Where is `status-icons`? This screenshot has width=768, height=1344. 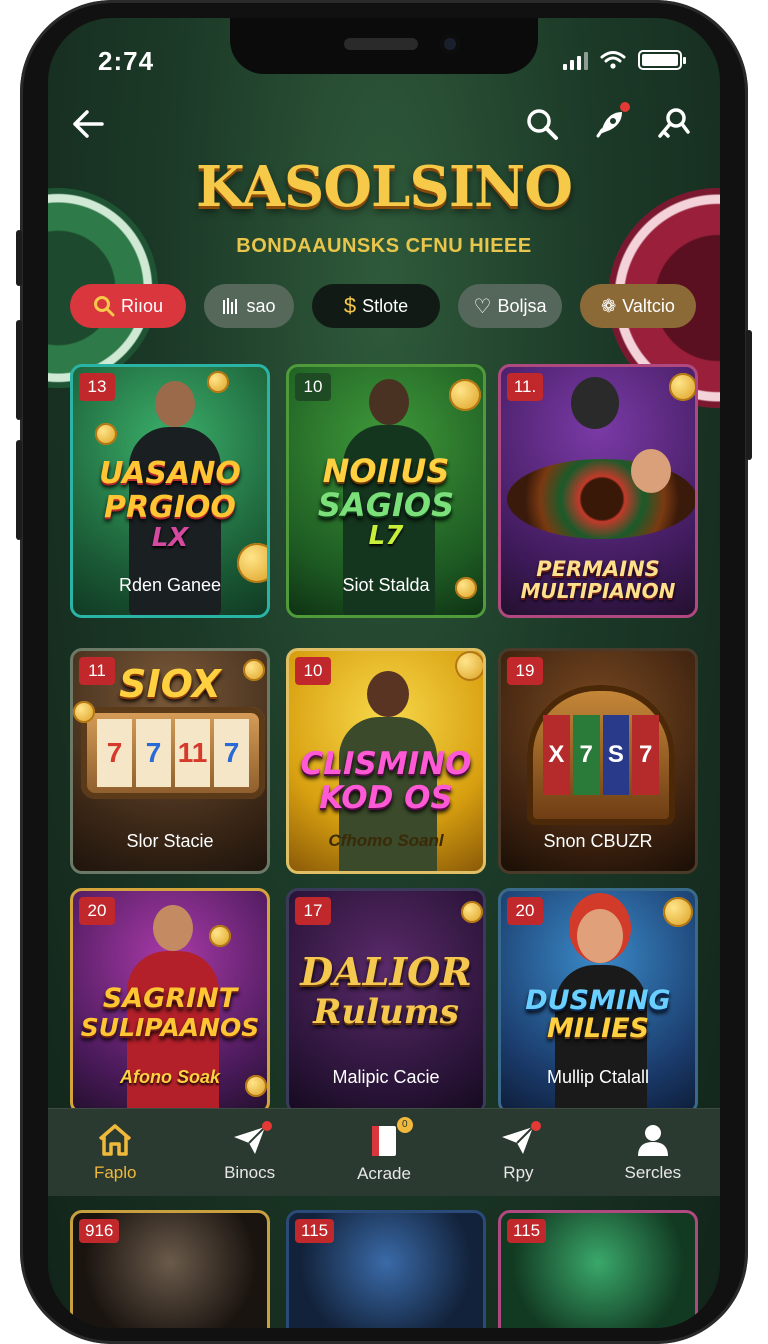 status-icons is located at coordinates (624, 60).